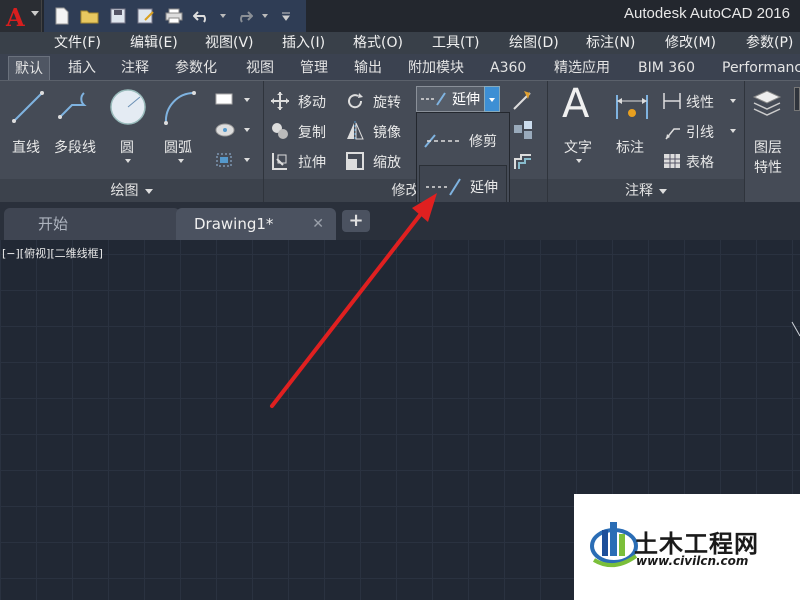 The image size is (800, 600). I want to click on watermark: 土木工程网 www.civilcn.com, so click(687, 547).